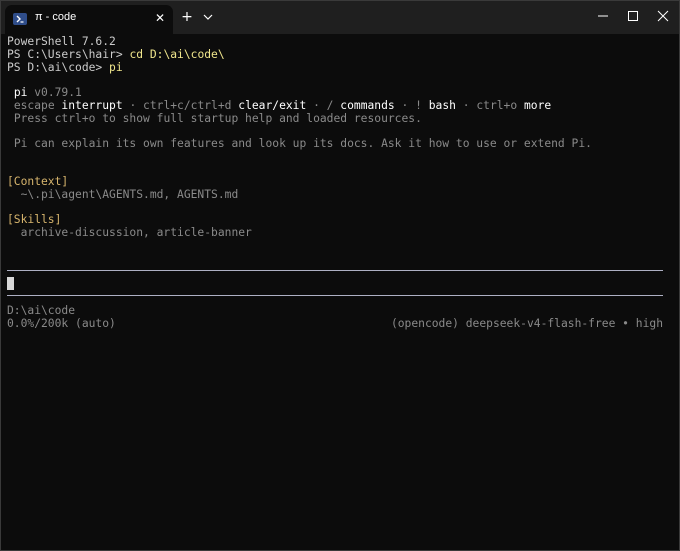 This screenshot has width=680, height=551. I want to click on context-header: [Context], so click(38, 181).